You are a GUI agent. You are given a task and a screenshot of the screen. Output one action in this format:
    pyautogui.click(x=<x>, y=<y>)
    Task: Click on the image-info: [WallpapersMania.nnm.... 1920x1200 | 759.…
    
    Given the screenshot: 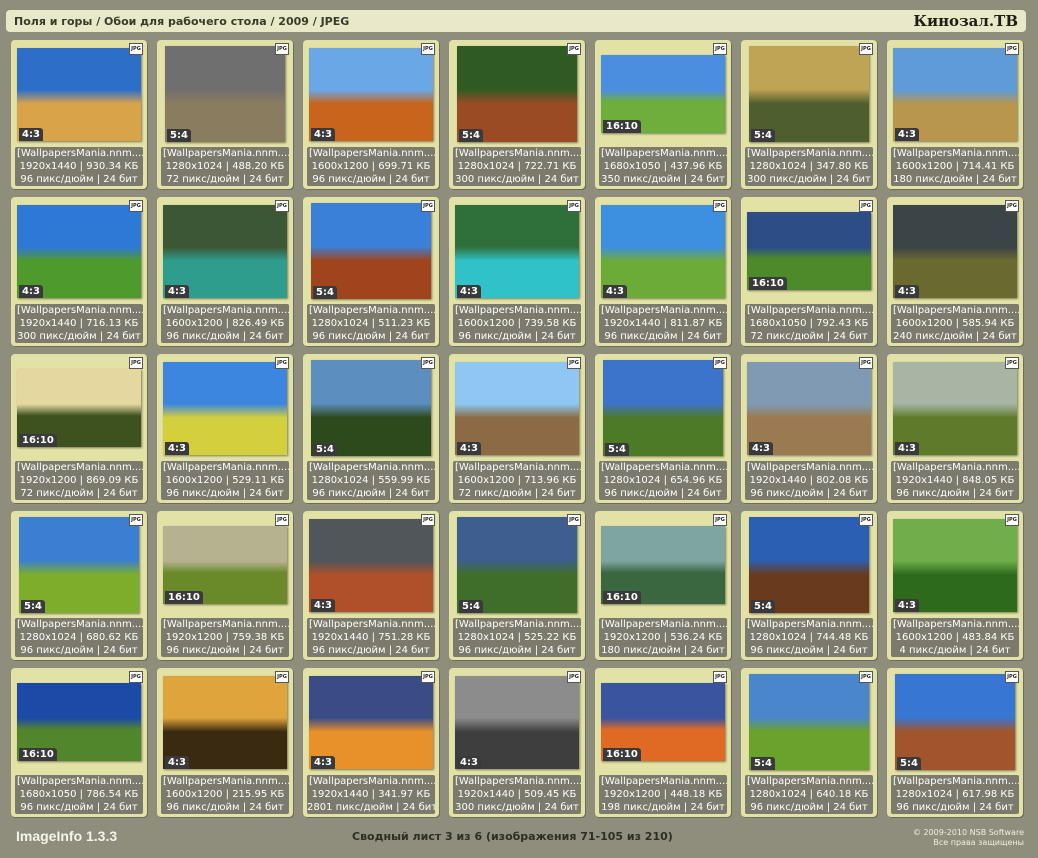 What is the action you would take?
    pyautogui.click(x=225, y=637)
    